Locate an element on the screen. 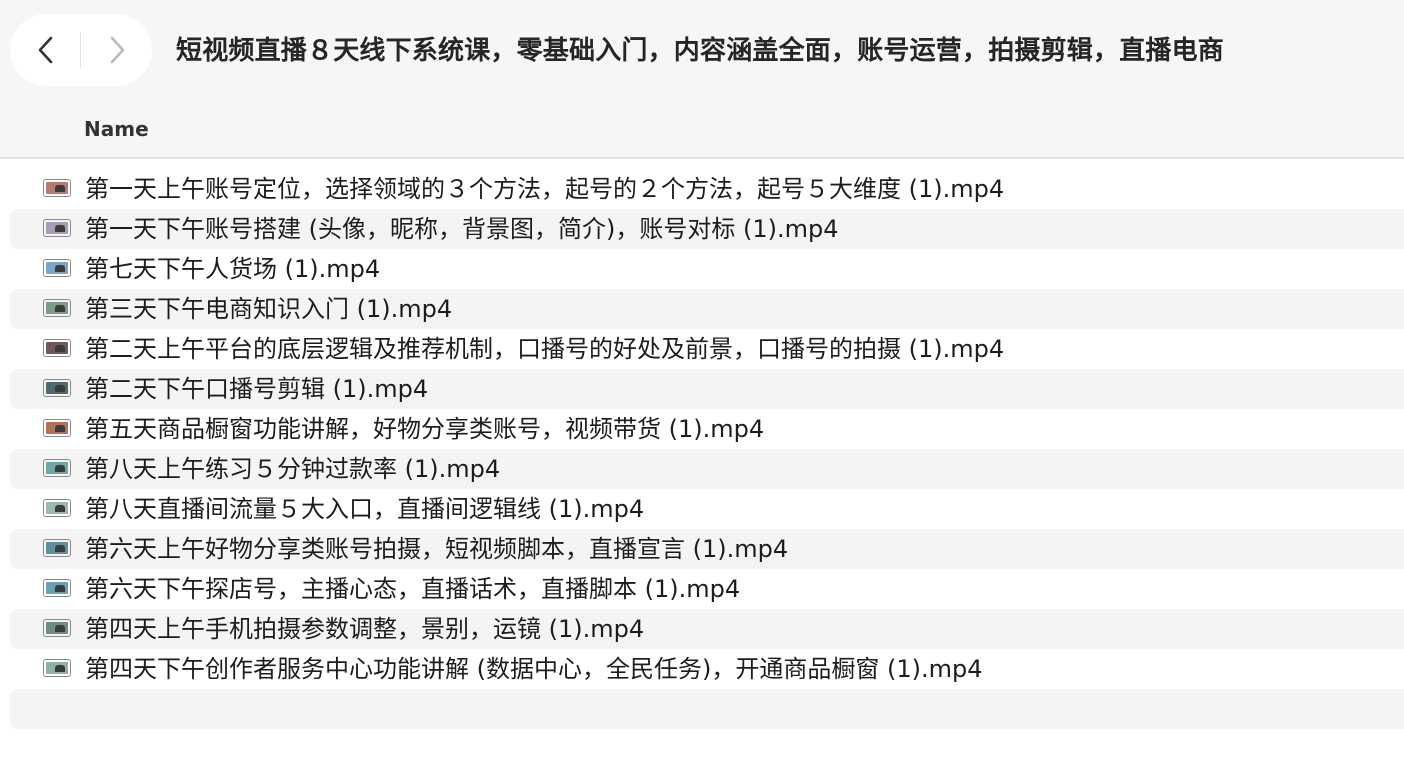 The image size is (1404, 770). file-name: 第二天下午口播号剪辑 (1).mp4 is located at coordinates (257, 389).